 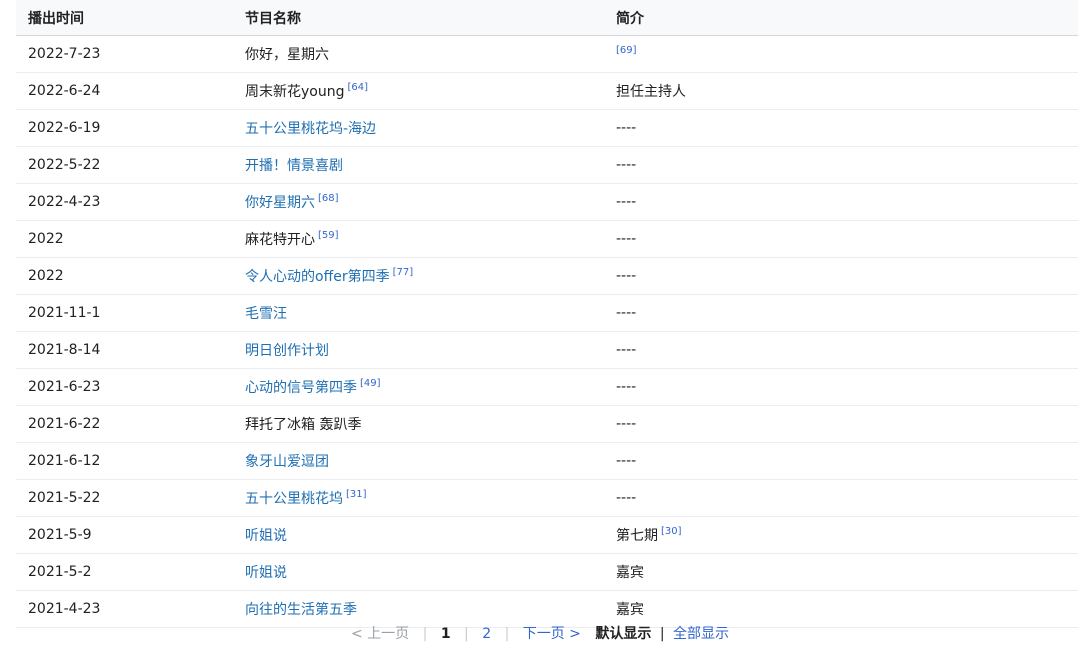 I want to click on cell-program: 你好星期六 [68], so click(x=418, y=202).